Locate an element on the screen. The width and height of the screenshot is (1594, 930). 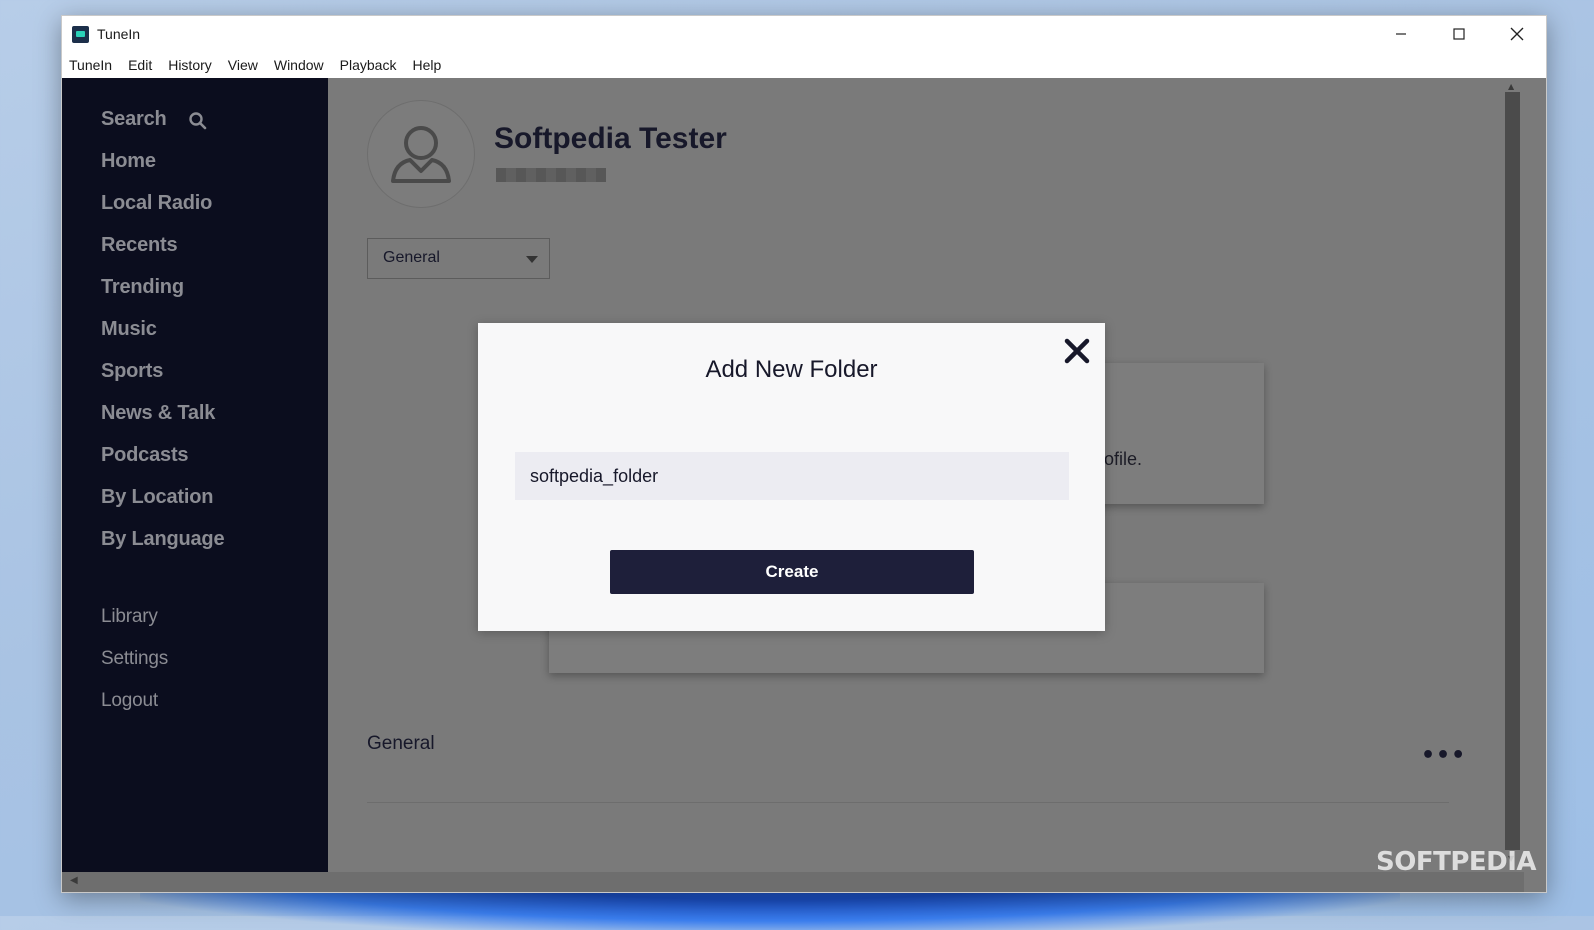
menu-view: View is located at coordinates (243, 65).